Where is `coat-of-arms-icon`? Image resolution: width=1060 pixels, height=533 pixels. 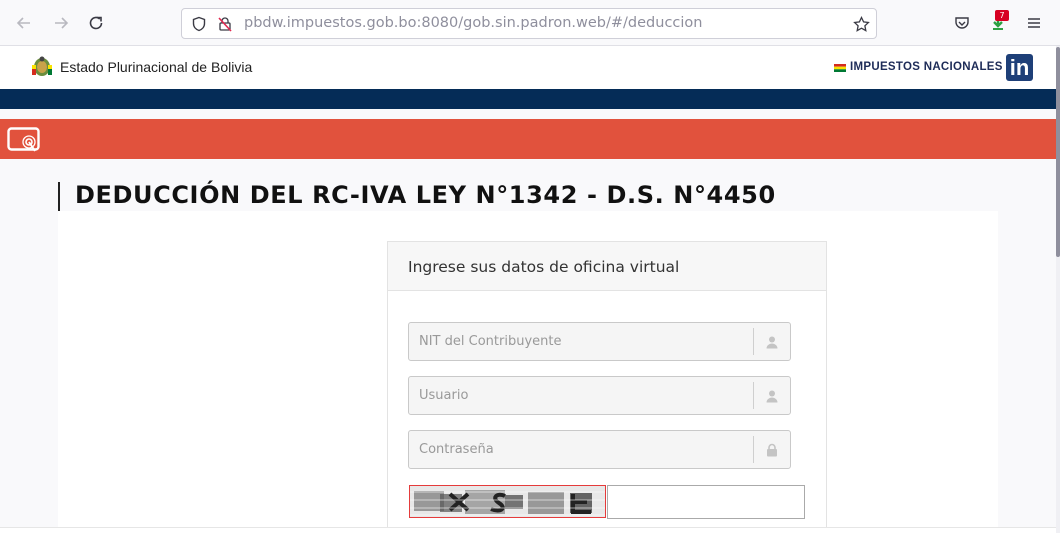
coat-of-arms-icon is located at coordinates (42, 66).